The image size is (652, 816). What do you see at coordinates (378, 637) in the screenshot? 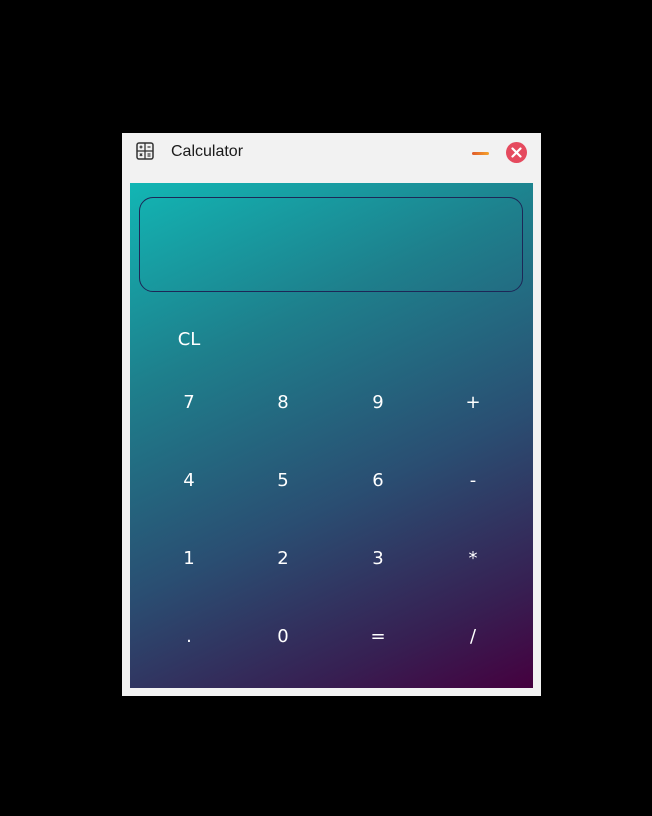
I see `key-equals: =` at bounding box center [378, 637].